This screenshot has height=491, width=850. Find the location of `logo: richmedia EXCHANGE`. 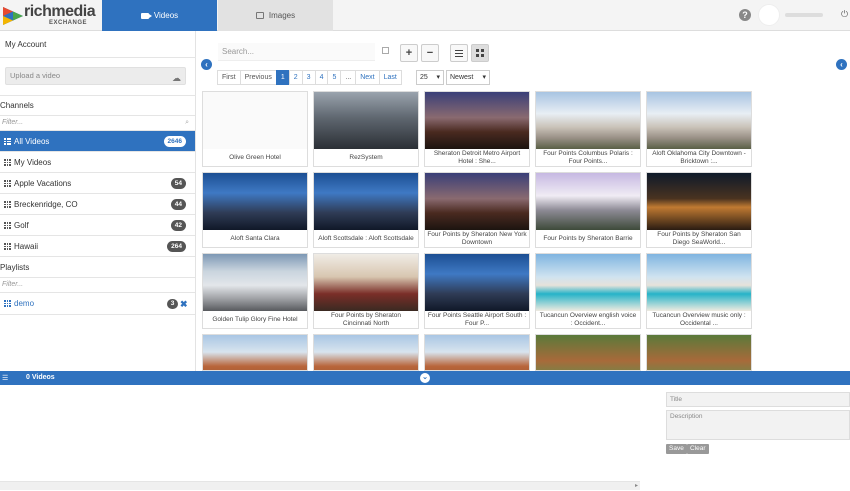

logo: richmedia EXCHANGE is located at coordinates (49, 16).